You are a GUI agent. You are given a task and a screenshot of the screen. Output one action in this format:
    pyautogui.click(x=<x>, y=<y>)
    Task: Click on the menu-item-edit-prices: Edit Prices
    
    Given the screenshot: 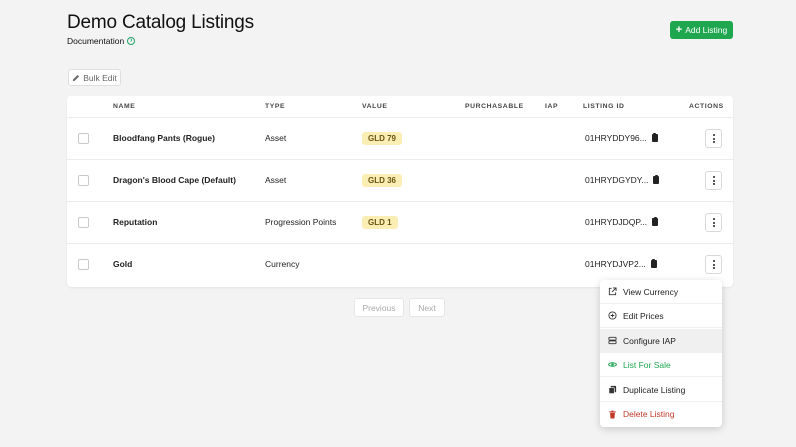 What is the action you would take?
    pyautogui.click(x=661, y=316)
    